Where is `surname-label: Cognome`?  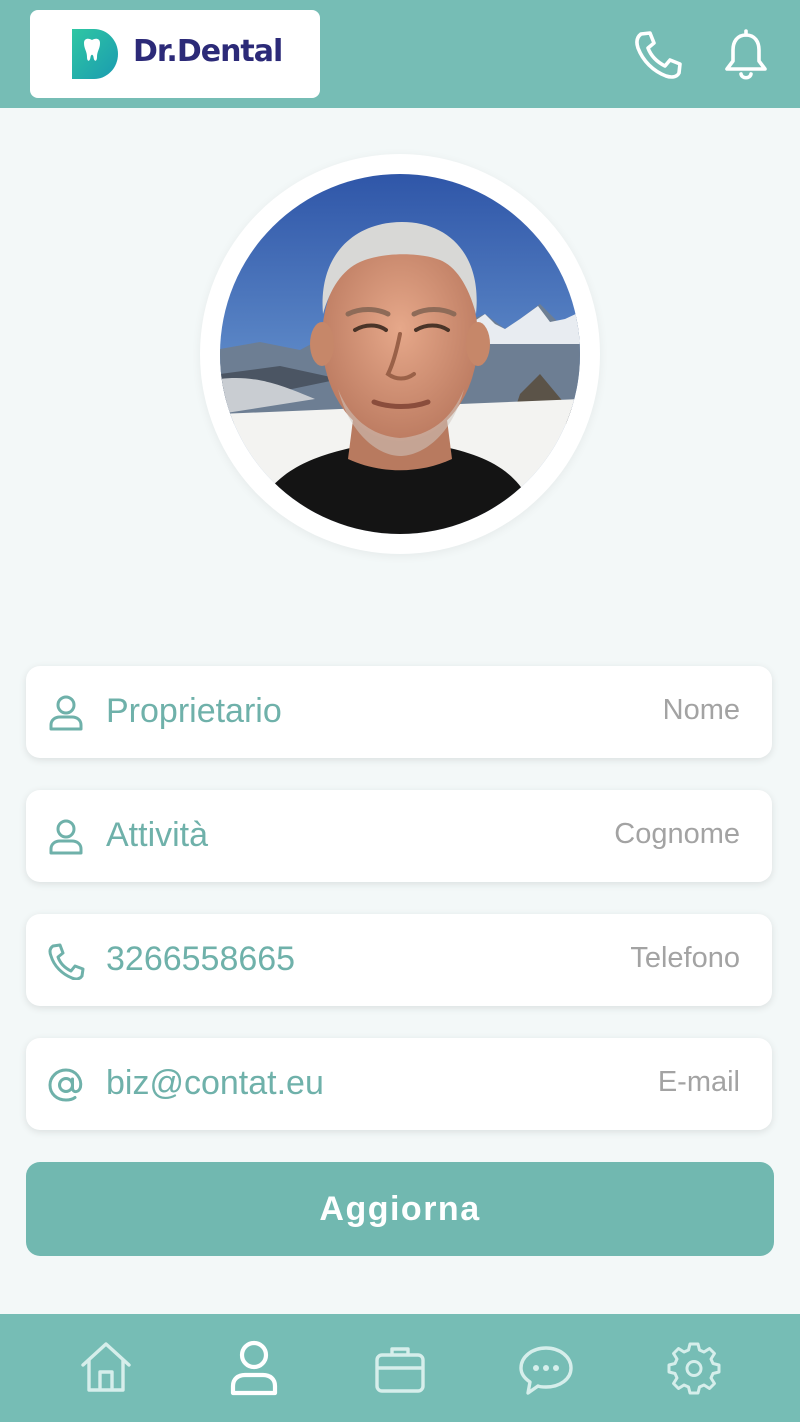 surname-label: Cognome is located at coordinates (677, 834).